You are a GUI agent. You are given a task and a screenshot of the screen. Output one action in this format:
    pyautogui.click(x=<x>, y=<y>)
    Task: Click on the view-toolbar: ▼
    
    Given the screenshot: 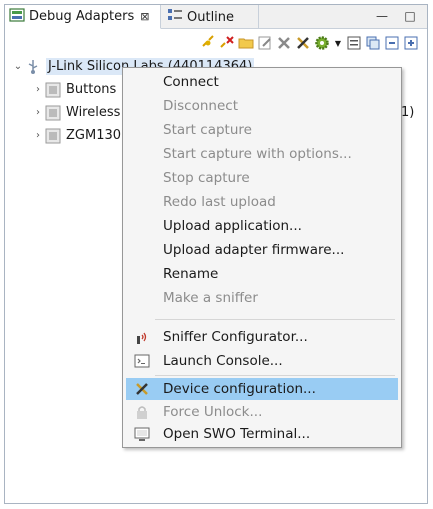 What is the action you would take?
    pyautogui.click(x=309, y=43)
    